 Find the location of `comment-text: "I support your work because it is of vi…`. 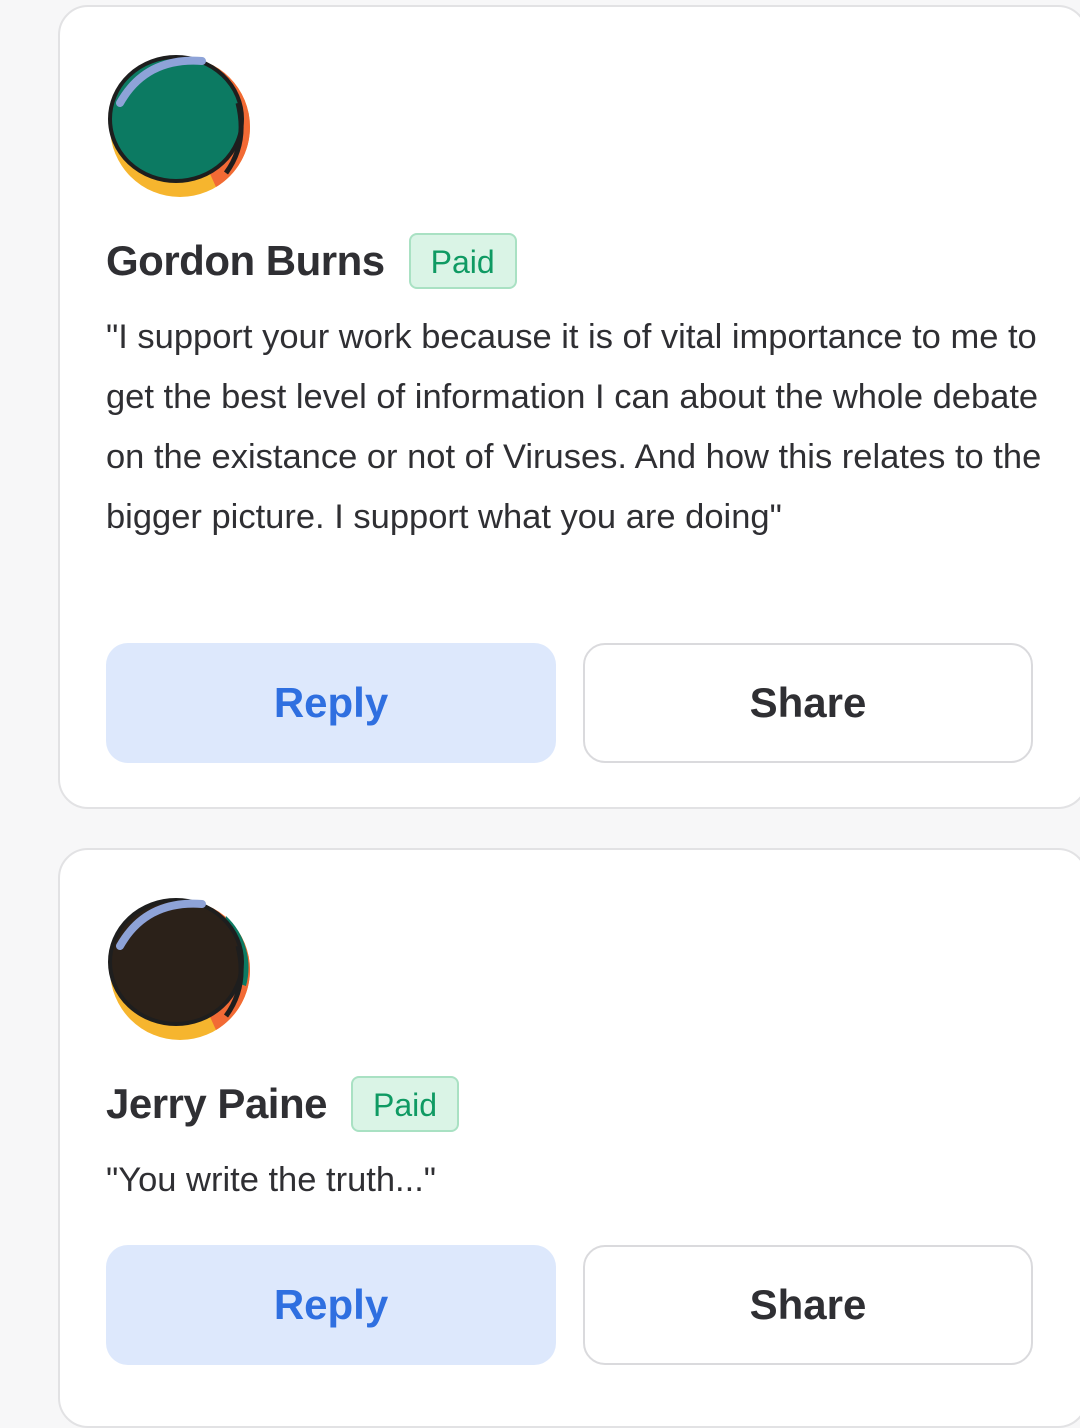

comment-text: "I support your work because it is of vi… is located at coordinates (574, 427).